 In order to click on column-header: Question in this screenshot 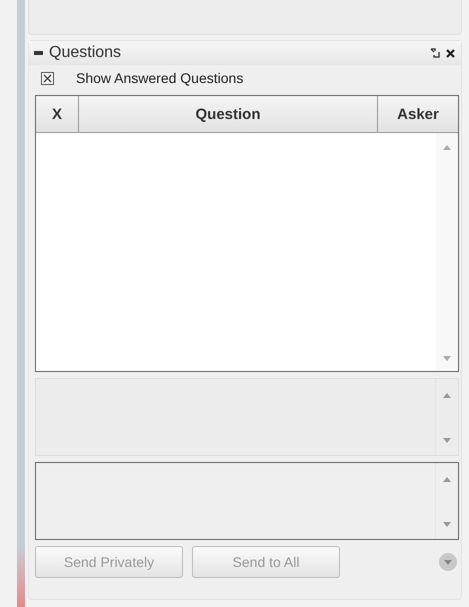, I will do `click(228, 114)`.